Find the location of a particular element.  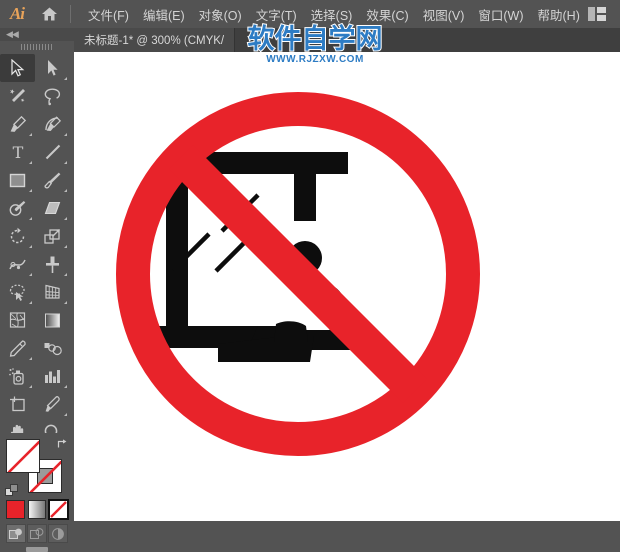

menu-window: 窗口(W) is located at coordinates (500, 14).